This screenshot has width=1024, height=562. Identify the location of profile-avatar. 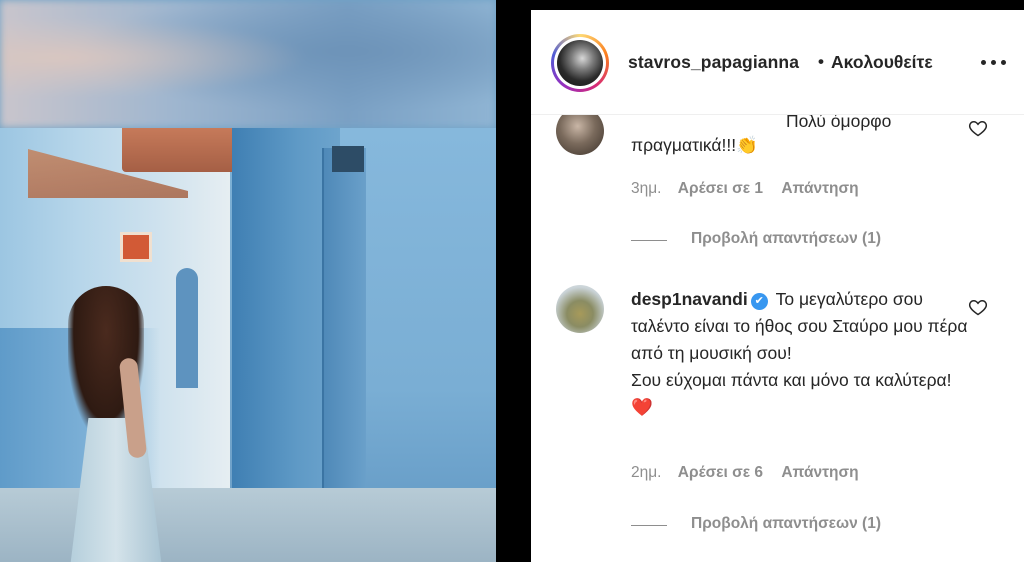
(580, 63).